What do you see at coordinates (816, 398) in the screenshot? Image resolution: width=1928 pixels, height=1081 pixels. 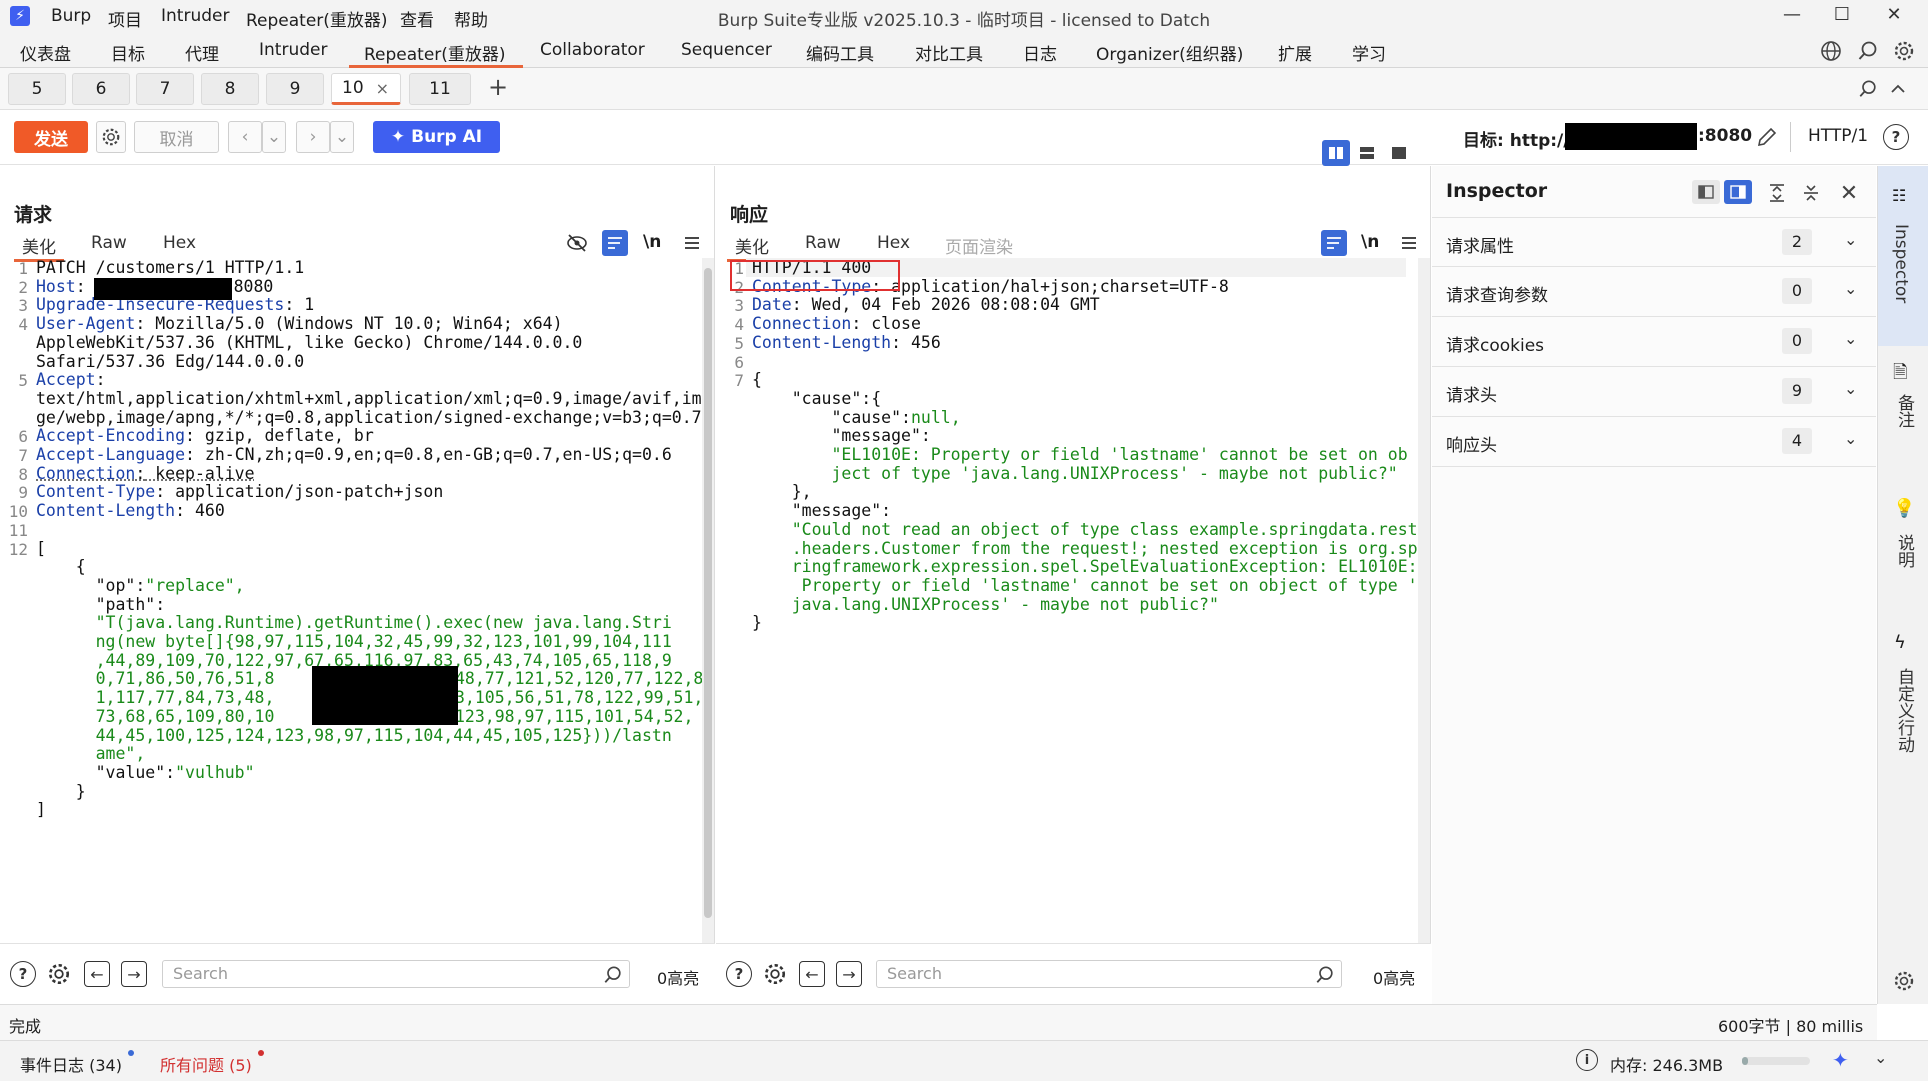 I see `json-key: "cause":{` at bounding box center [816, 398].